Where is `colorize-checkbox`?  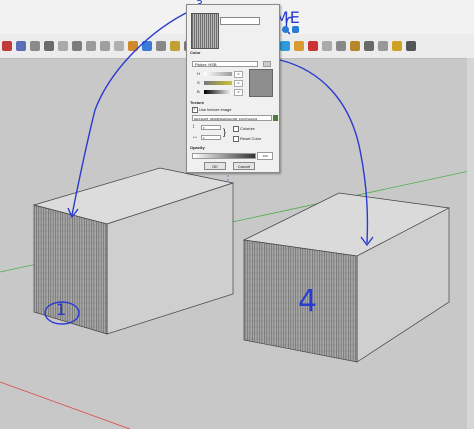 colorize-checkbox is located at coordinates (236, 129).